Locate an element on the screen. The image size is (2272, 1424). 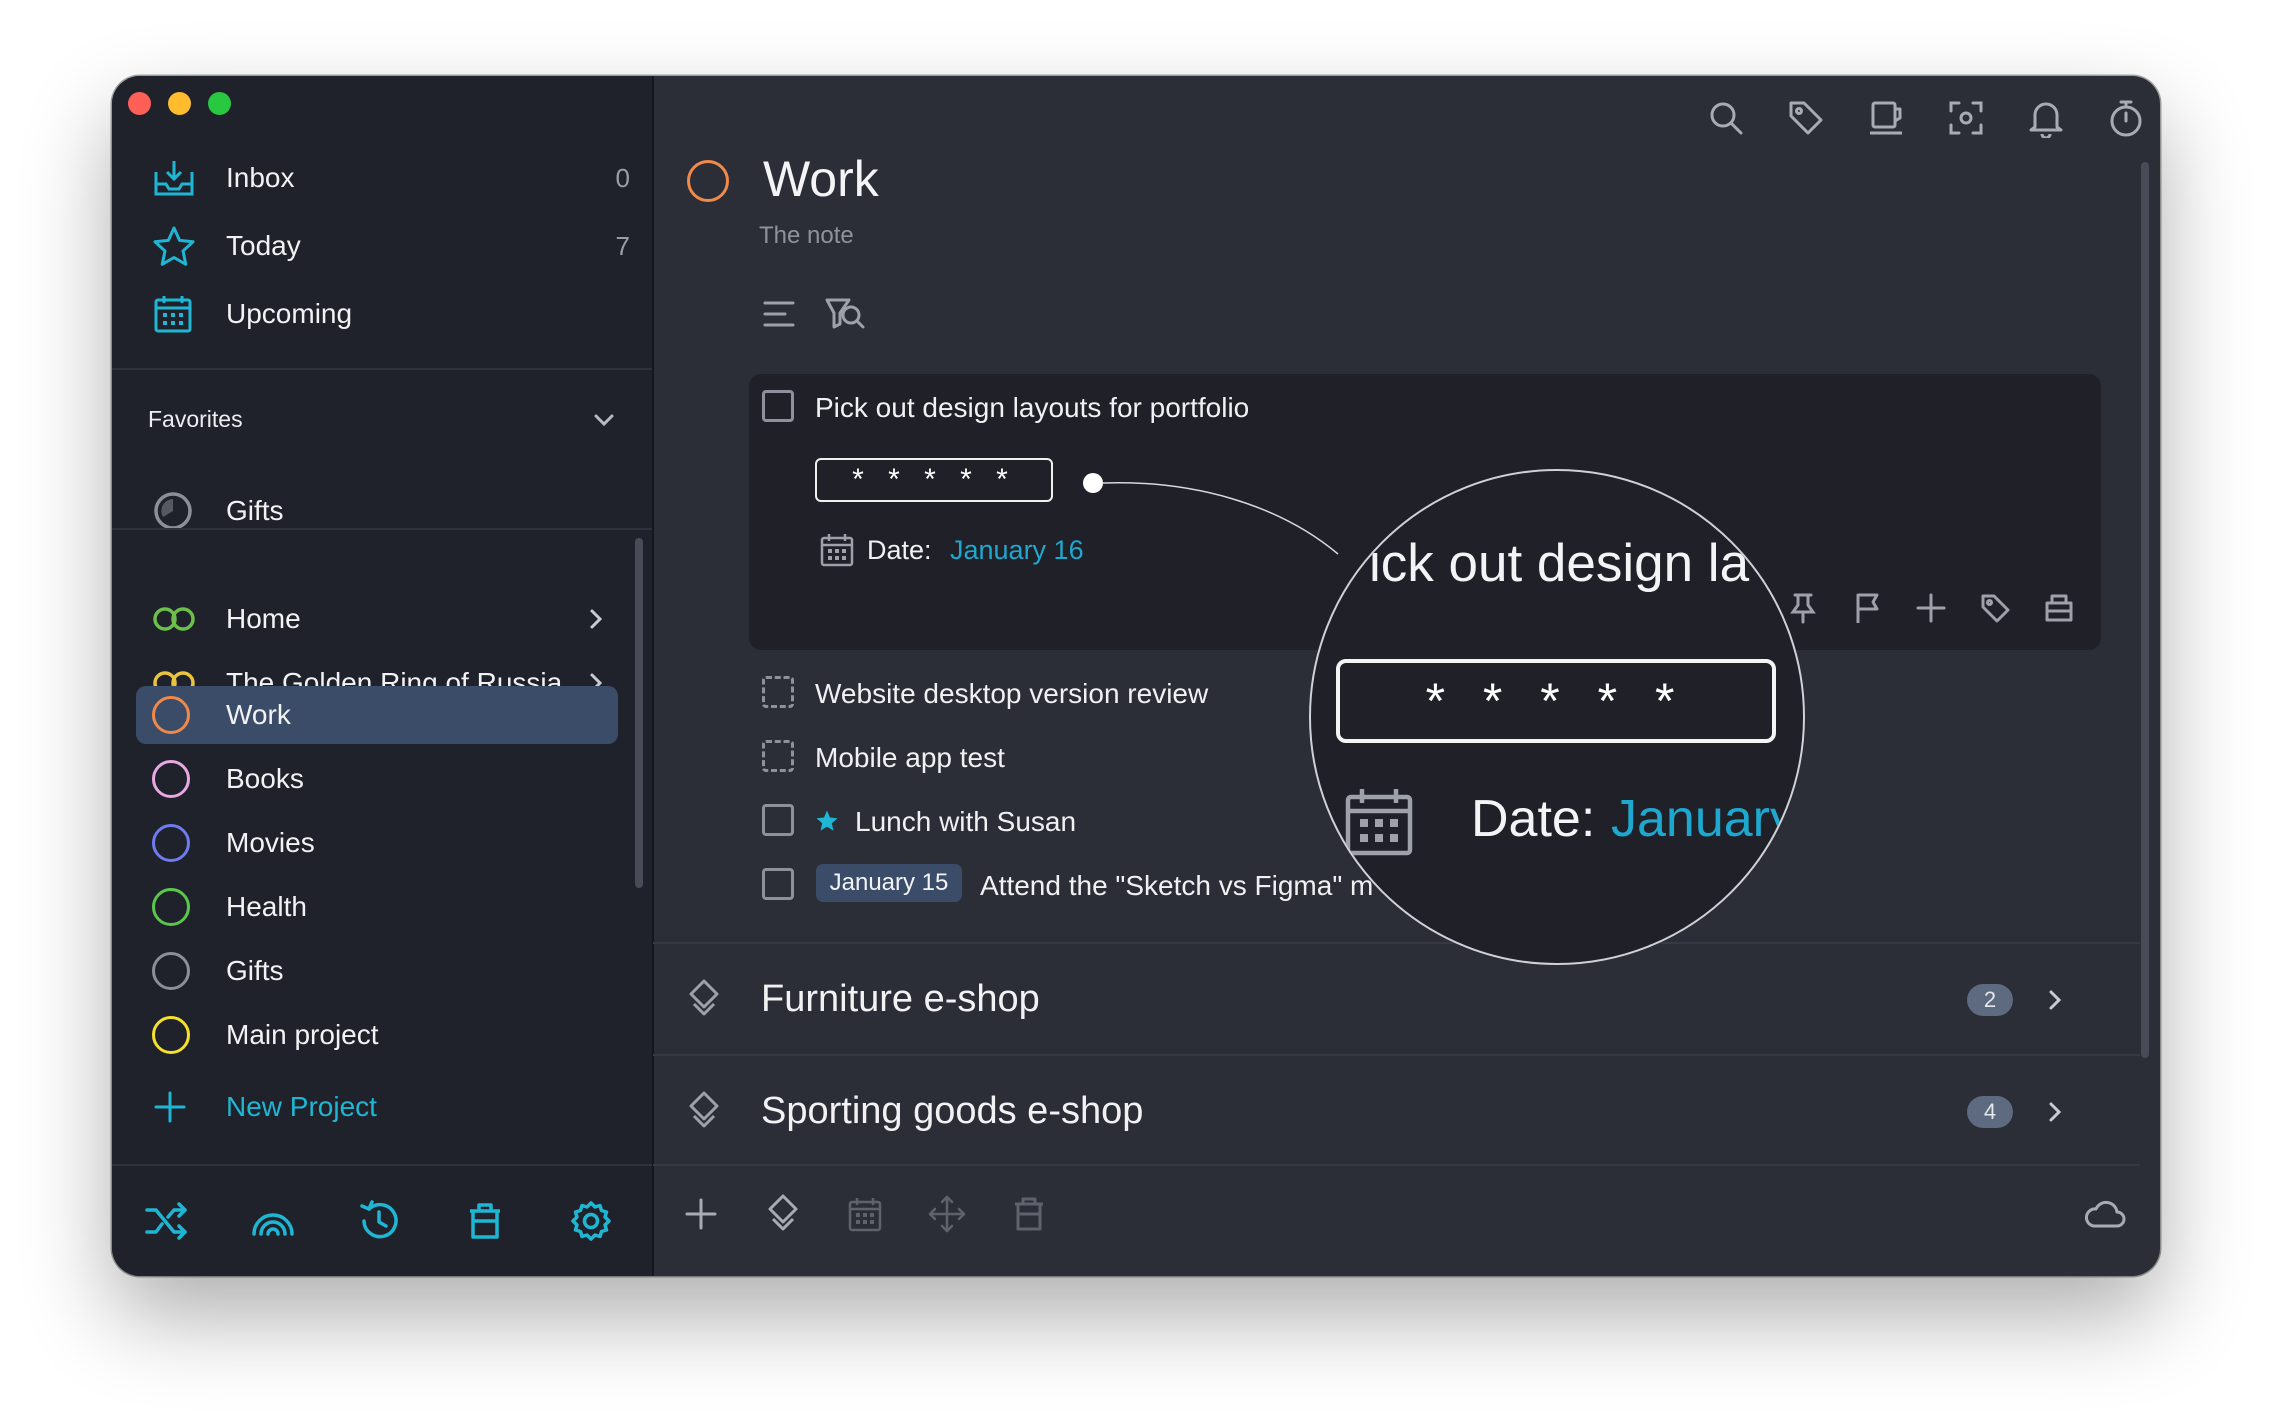
zoom-window-button is located at coordinates (219, 103).